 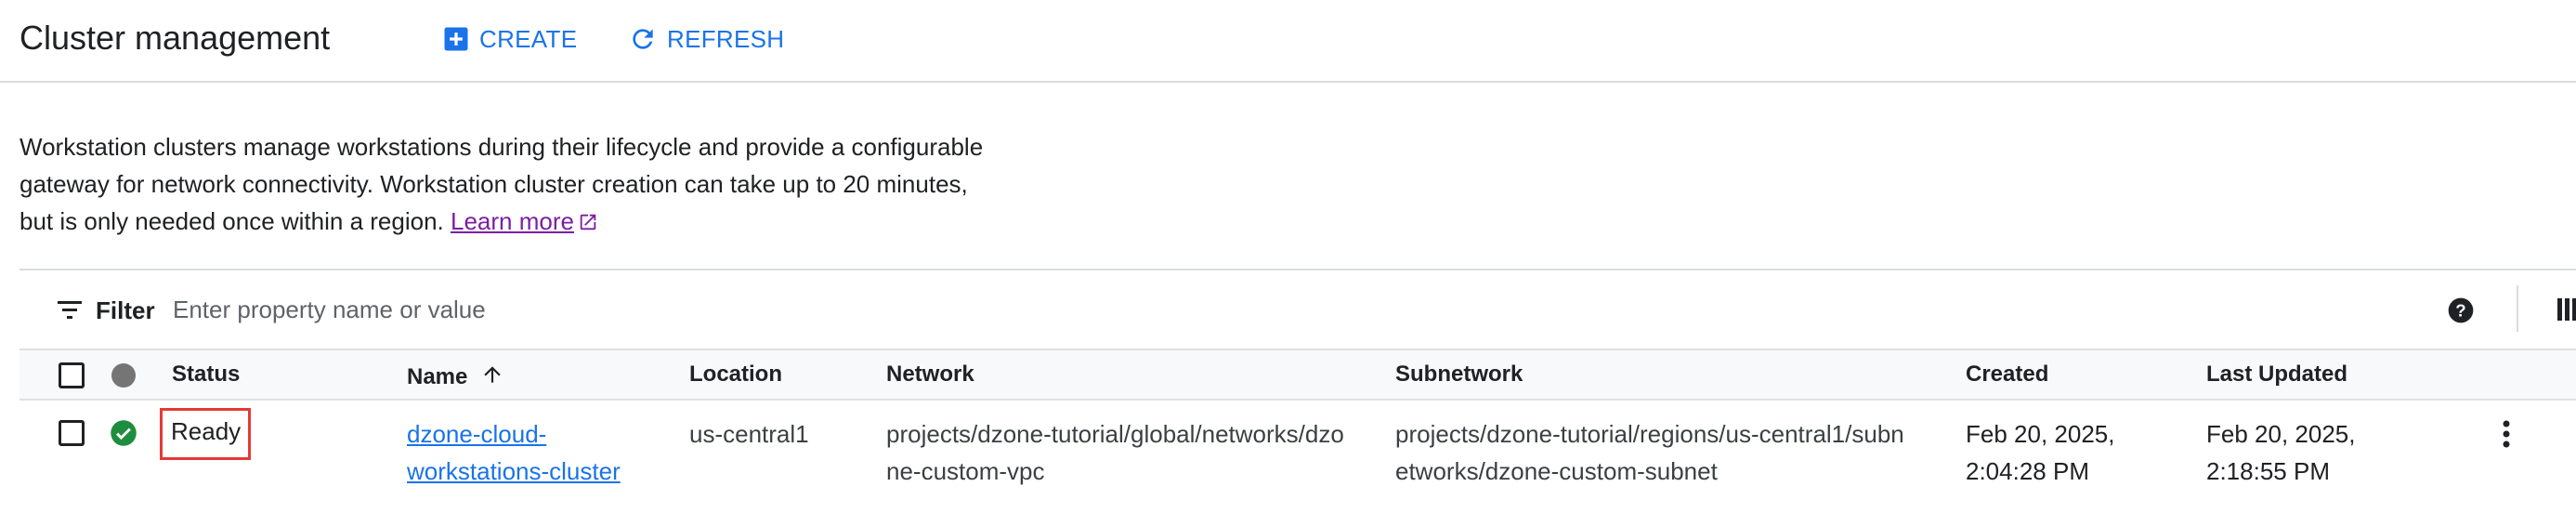 What do you see at coordinates (930, 375) in the screenshot?
I see `column-header-network: Network` at bounding box center [930, 375].